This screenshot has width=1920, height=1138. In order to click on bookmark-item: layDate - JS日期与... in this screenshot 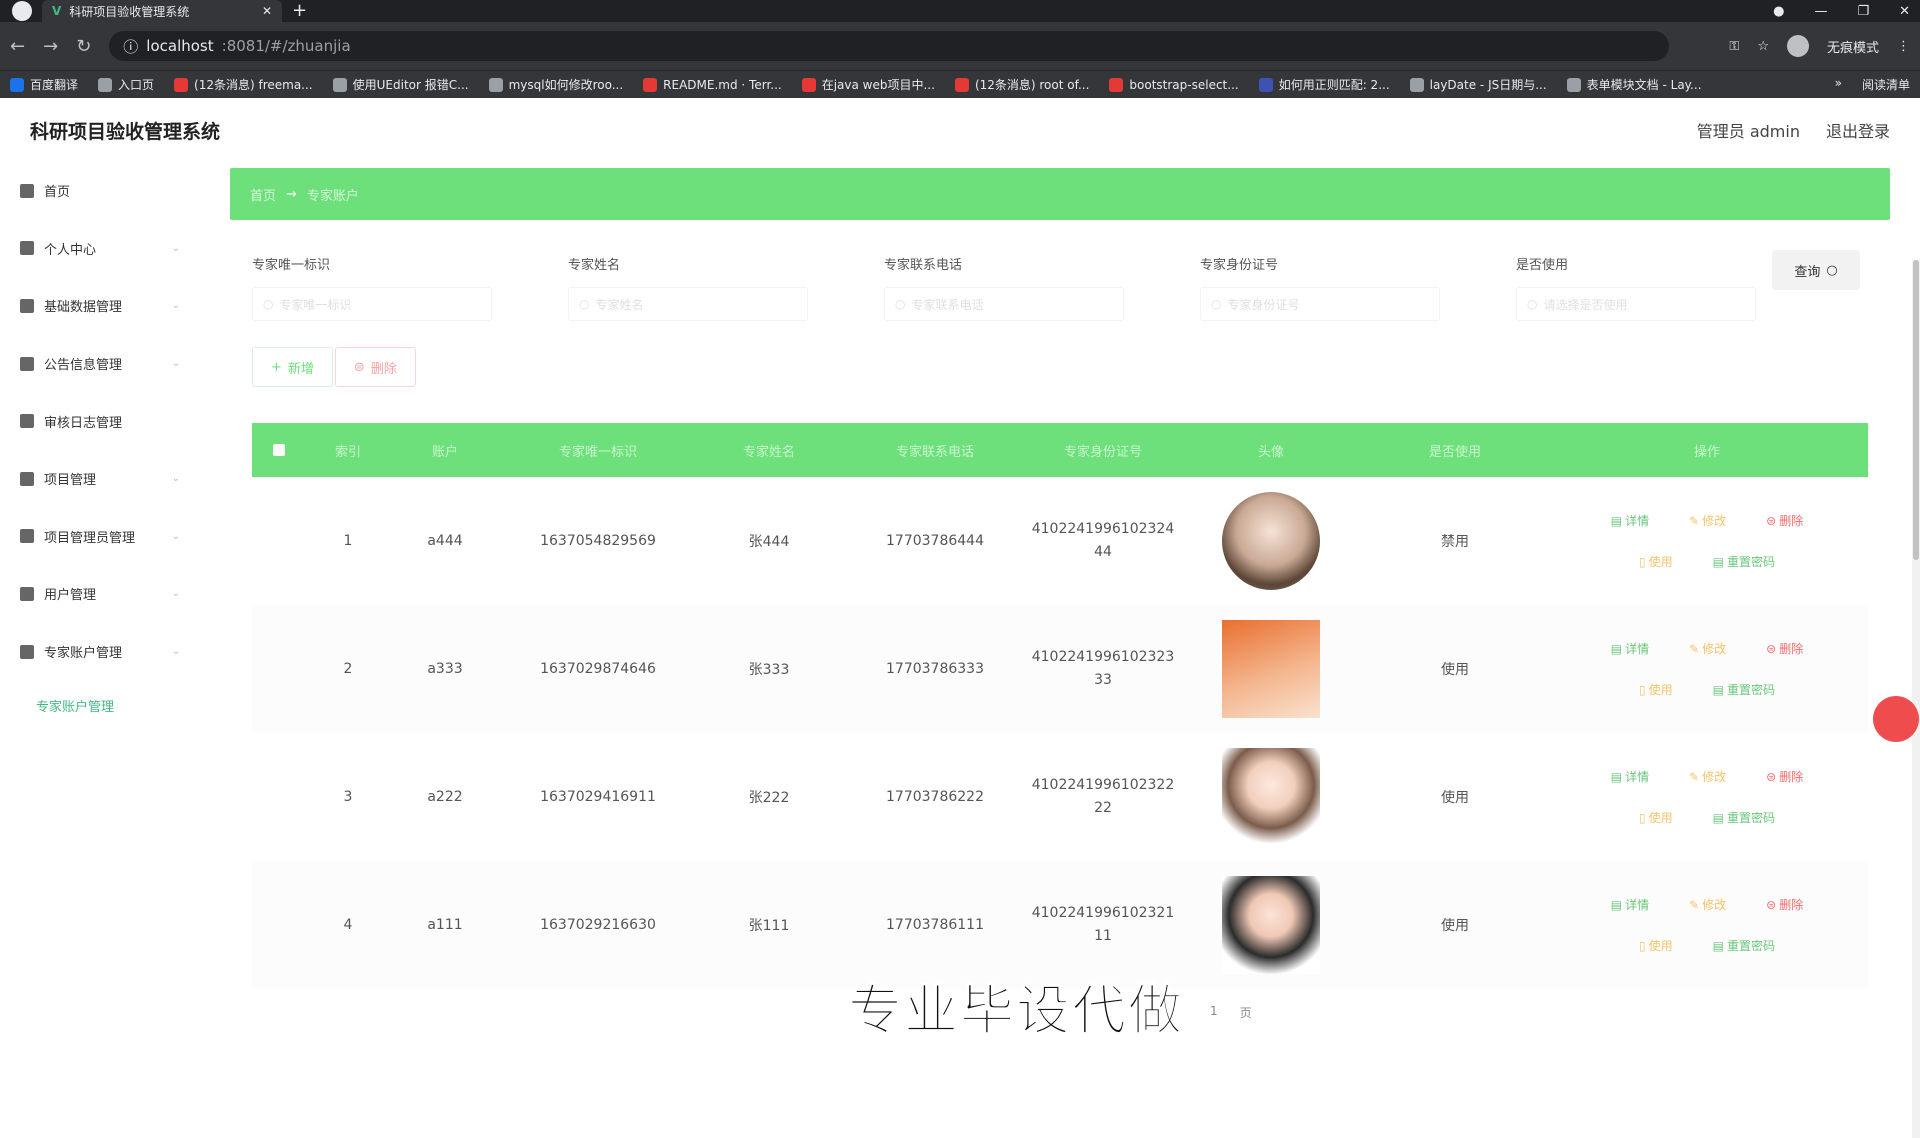, I will do `click(1478, 84)`.